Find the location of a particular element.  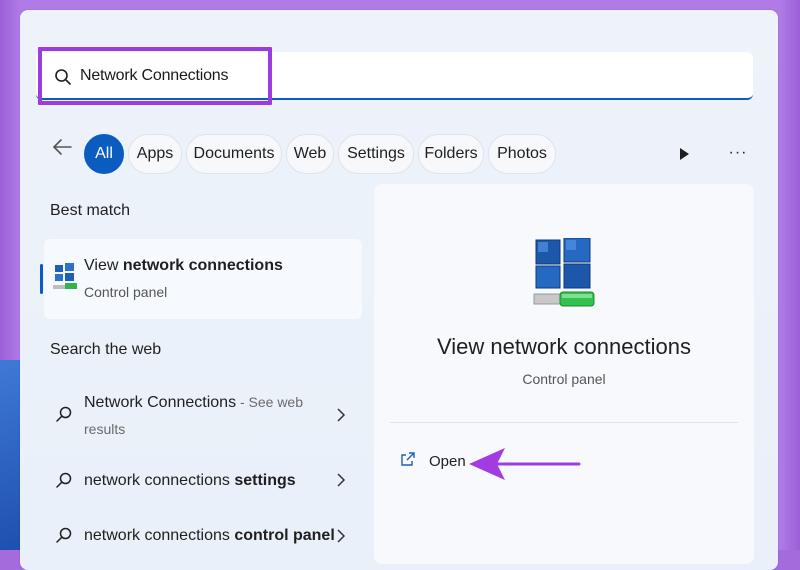

filter-tab-label: Documents is located at coordinates (234, 153).